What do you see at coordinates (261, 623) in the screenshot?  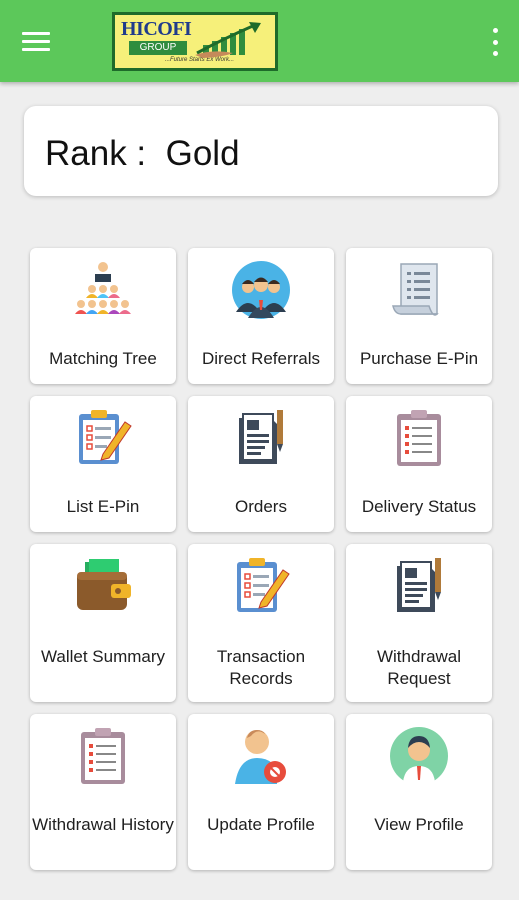 I see `tile-transaction-records: Transaction Records` at bounding box center [261, 623].